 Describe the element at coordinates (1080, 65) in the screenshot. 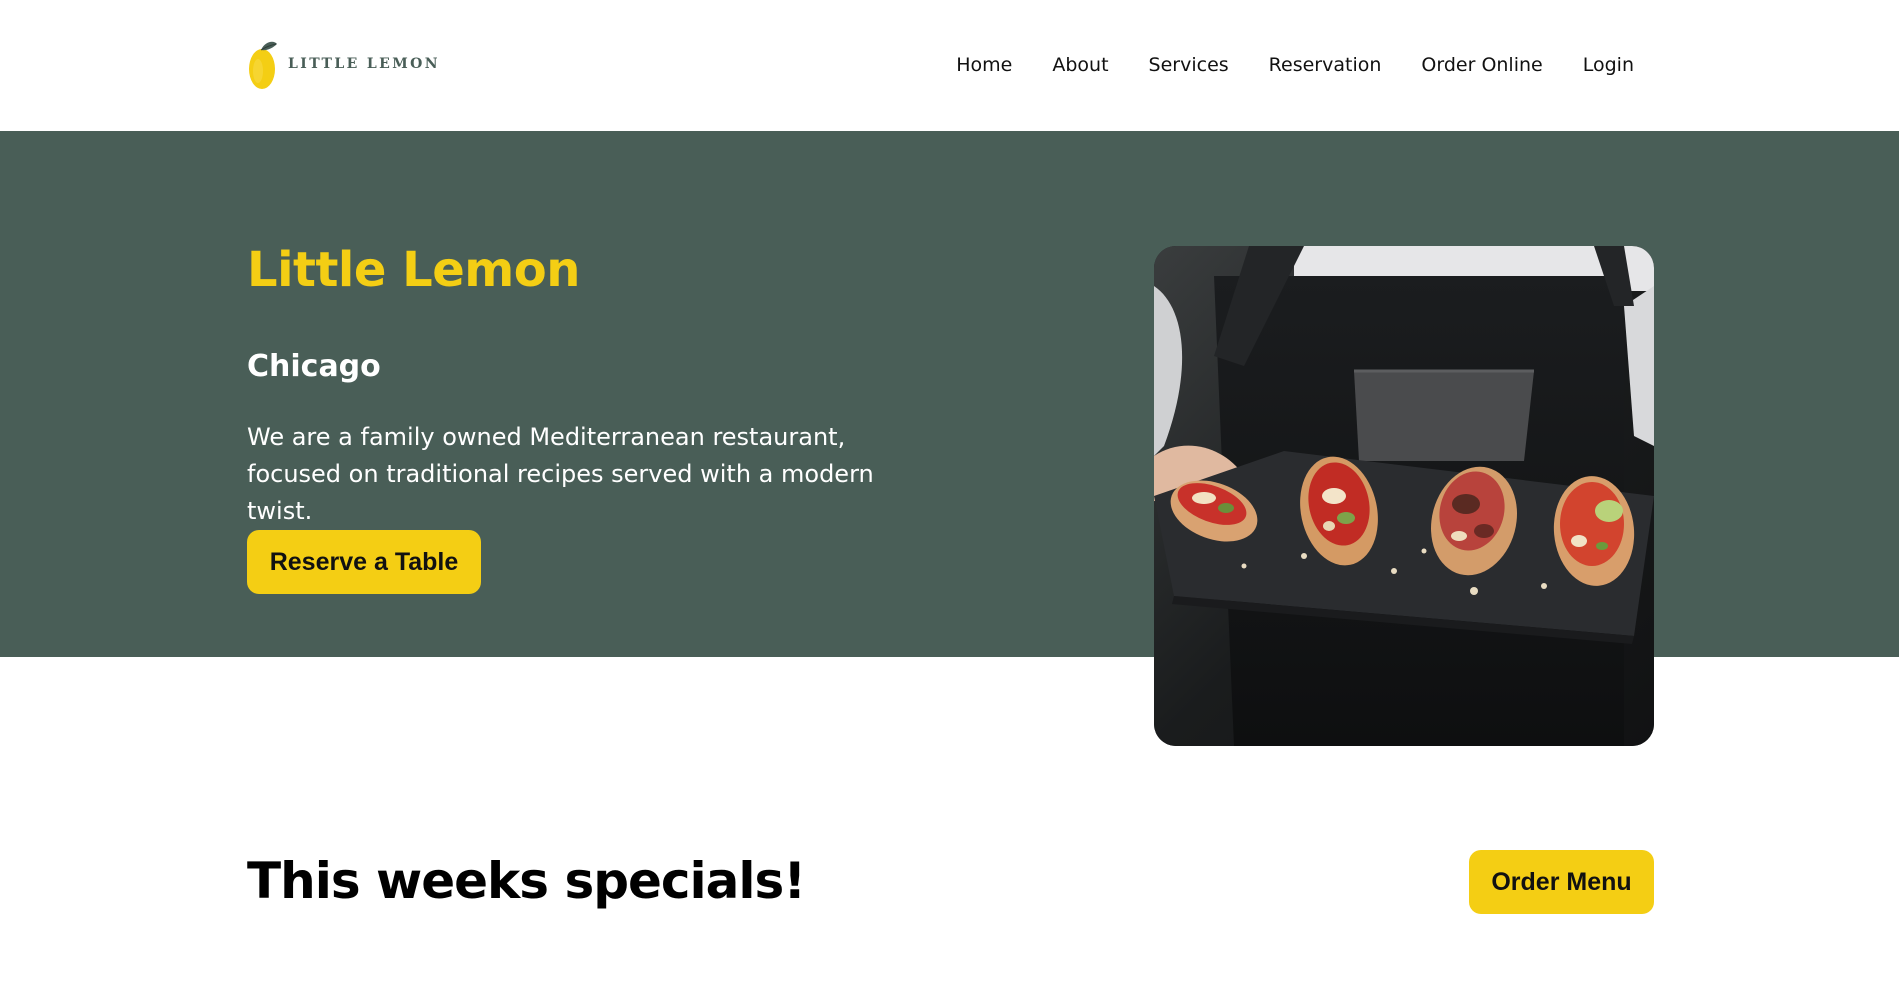

I see `nav-item-about: About` at that location.